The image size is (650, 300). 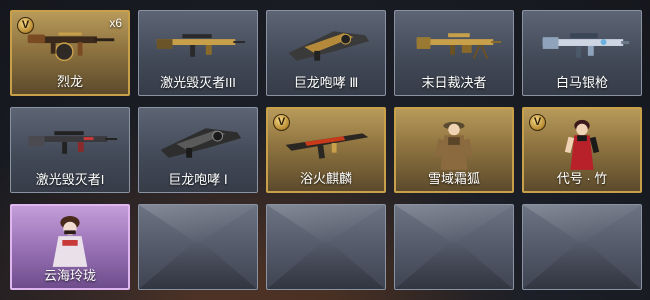 I want to click on inventory-slot-laser-destroyer-1: 激光毁灭者I, so click(x=70, y=150).